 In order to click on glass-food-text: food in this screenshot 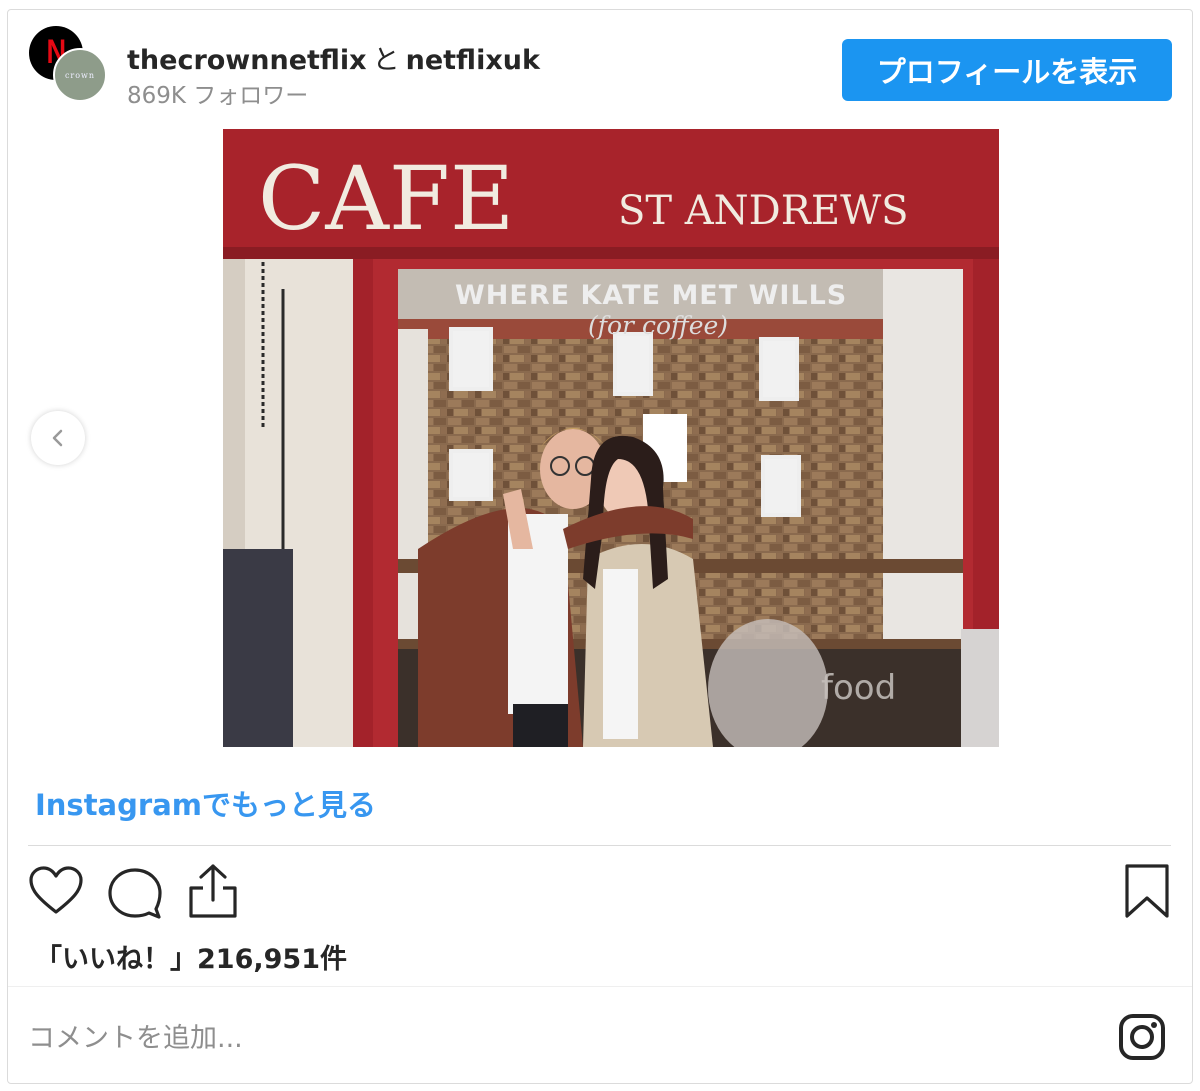, I will do `click(858, 688)`.